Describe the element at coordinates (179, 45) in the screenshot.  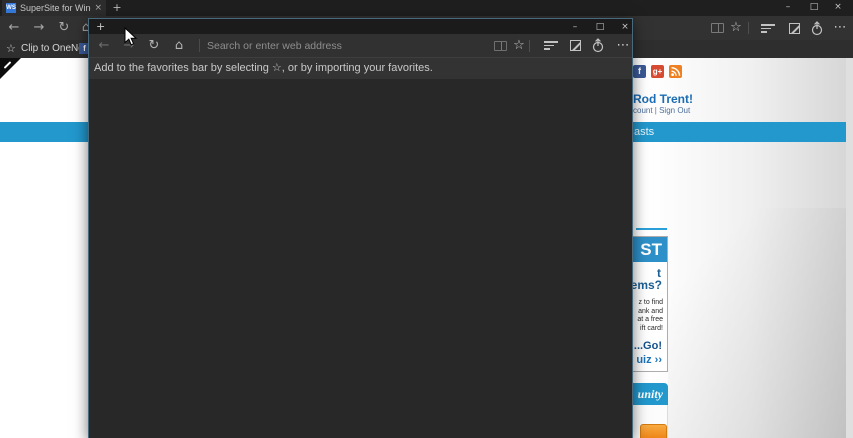
I see `home-button: ⌂` at that location.